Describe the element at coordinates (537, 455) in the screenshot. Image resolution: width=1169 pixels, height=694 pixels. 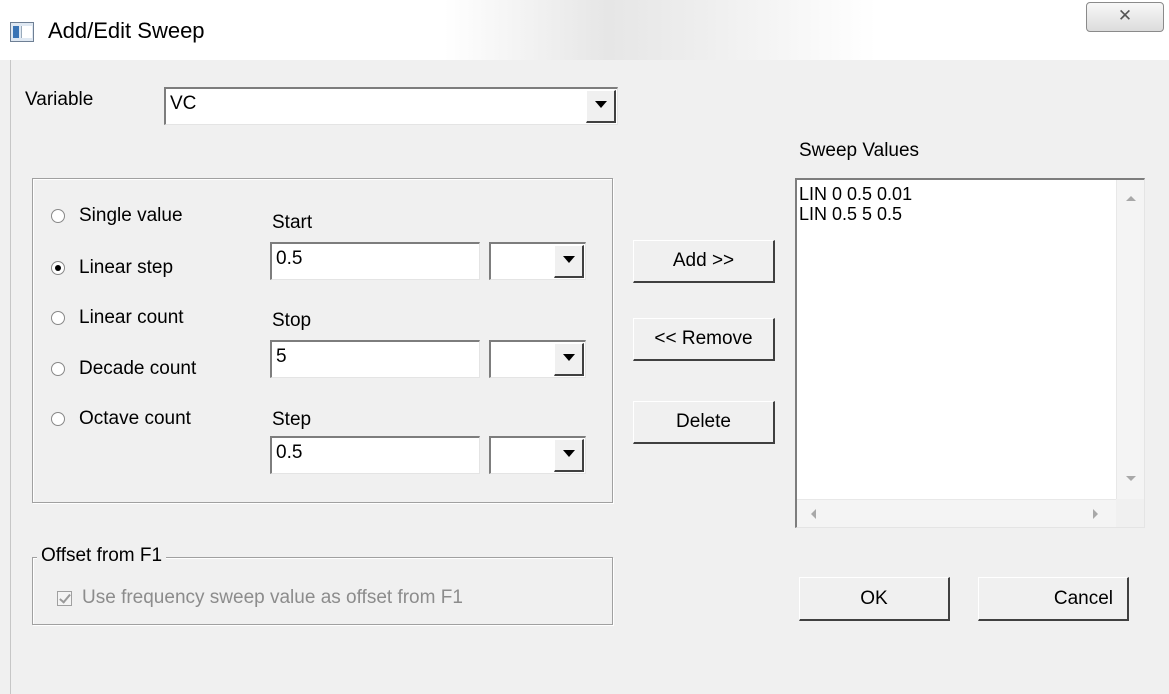
I see `step-unit-dropdown` at that location.